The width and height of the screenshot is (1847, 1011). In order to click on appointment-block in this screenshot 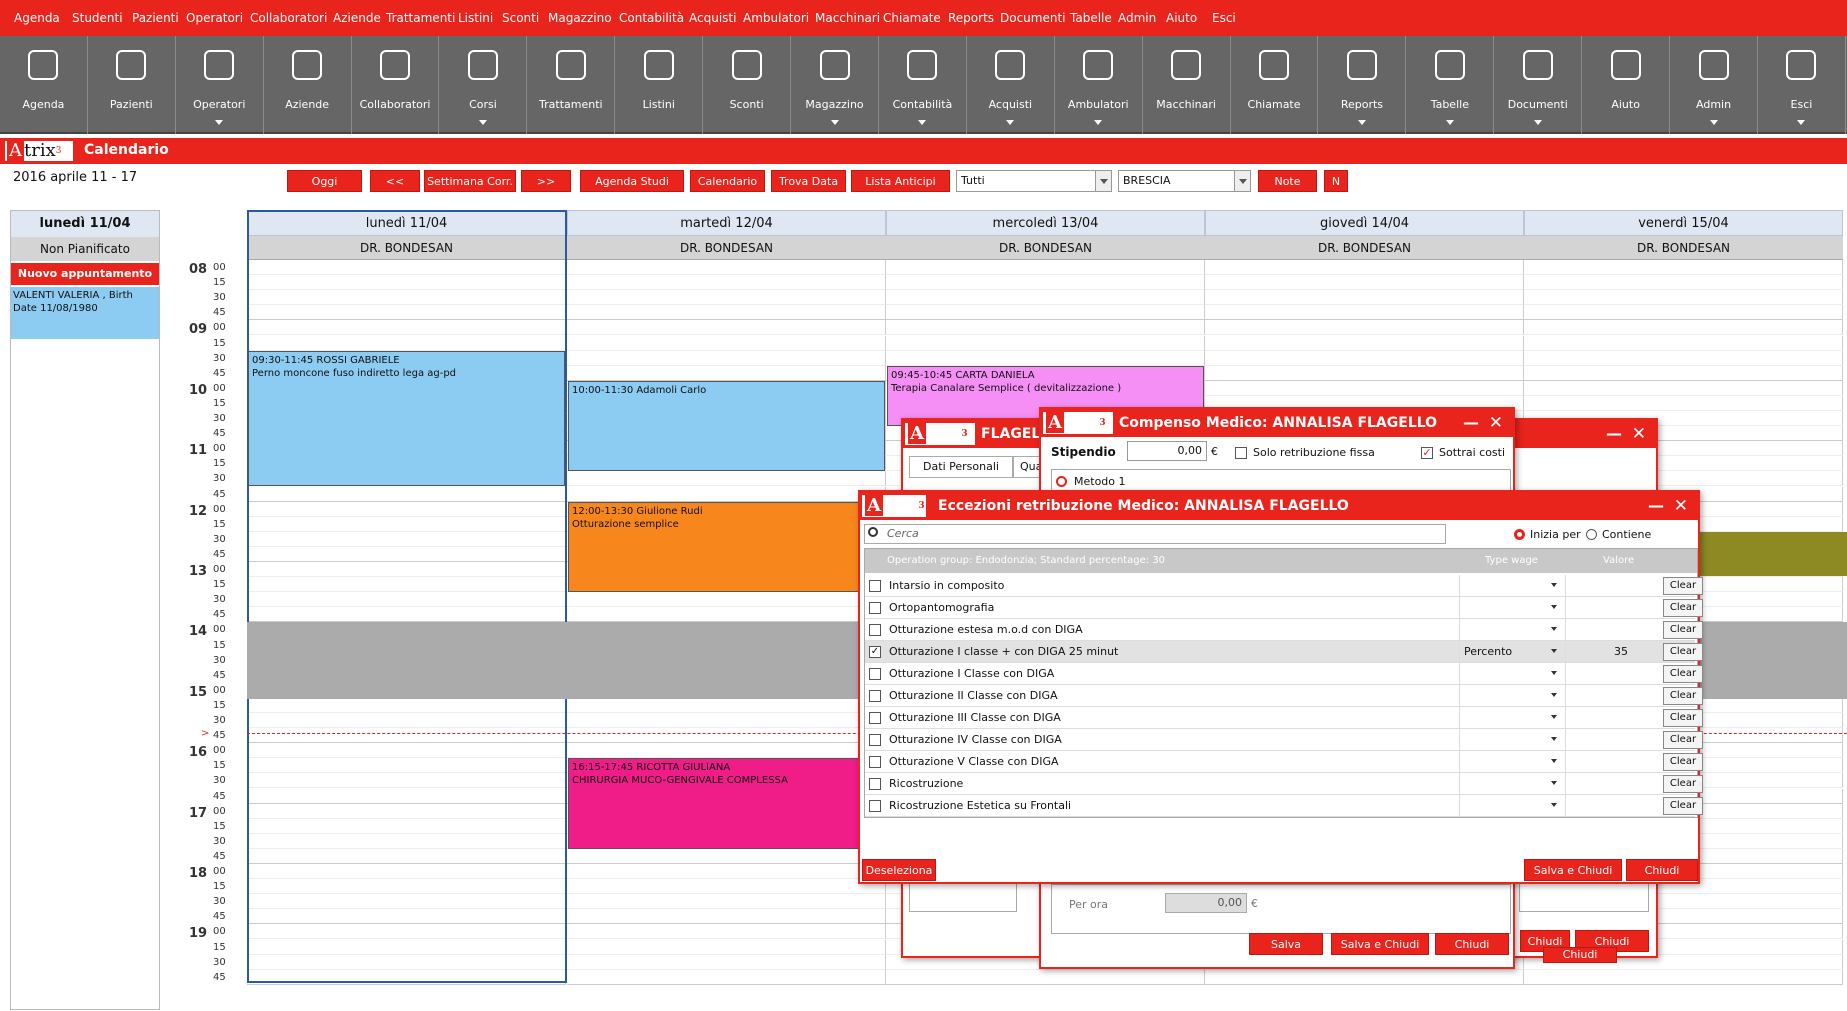, I will do `click(1772, 554)`.